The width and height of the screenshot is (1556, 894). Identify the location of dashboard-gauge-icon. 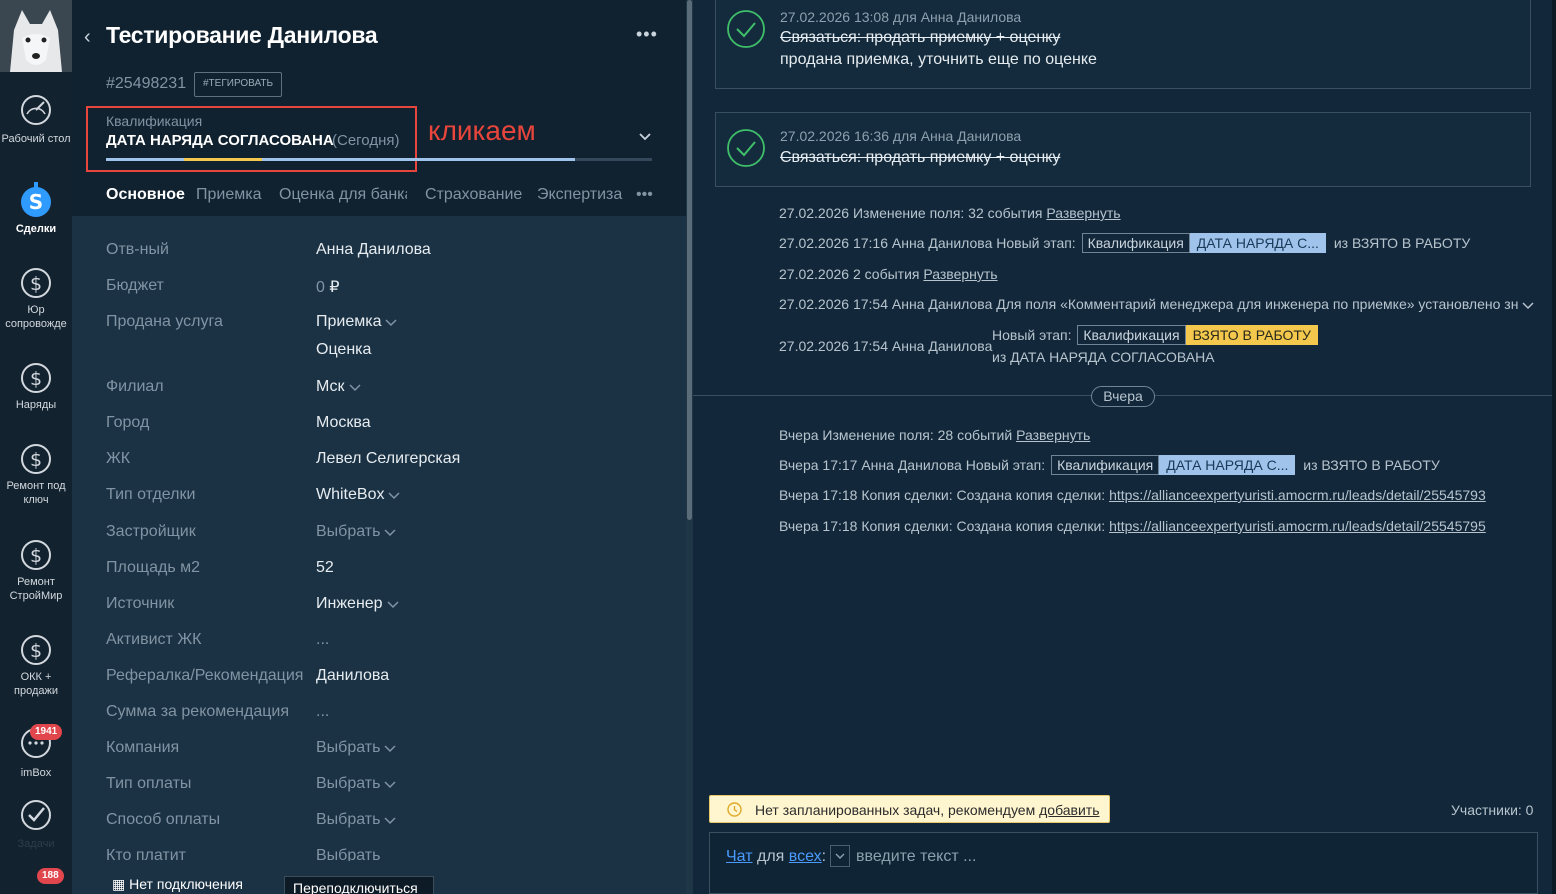
(36, 110).